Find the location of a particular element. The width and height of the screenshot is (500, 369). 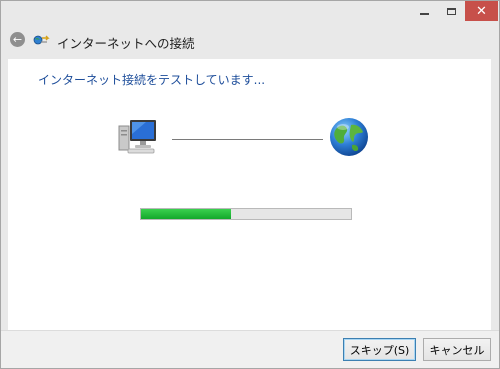

back-button: ← is located at coordinates (17, 39).